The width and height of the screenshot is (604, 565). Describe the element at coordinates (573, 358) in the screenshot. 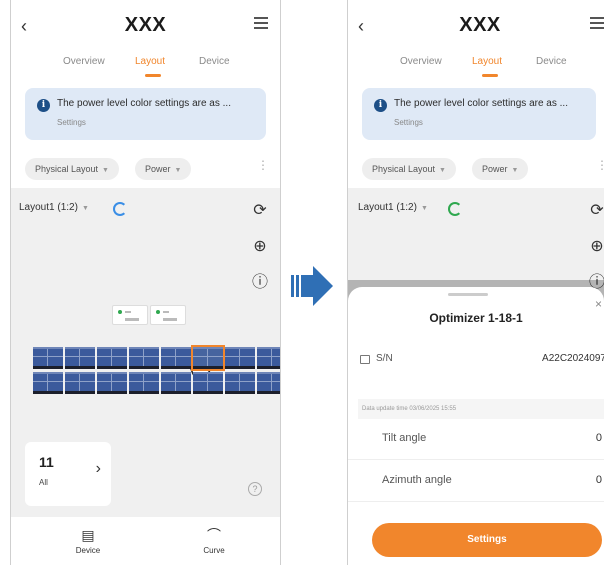

I see `sn-value: A22C2024097` at that location.